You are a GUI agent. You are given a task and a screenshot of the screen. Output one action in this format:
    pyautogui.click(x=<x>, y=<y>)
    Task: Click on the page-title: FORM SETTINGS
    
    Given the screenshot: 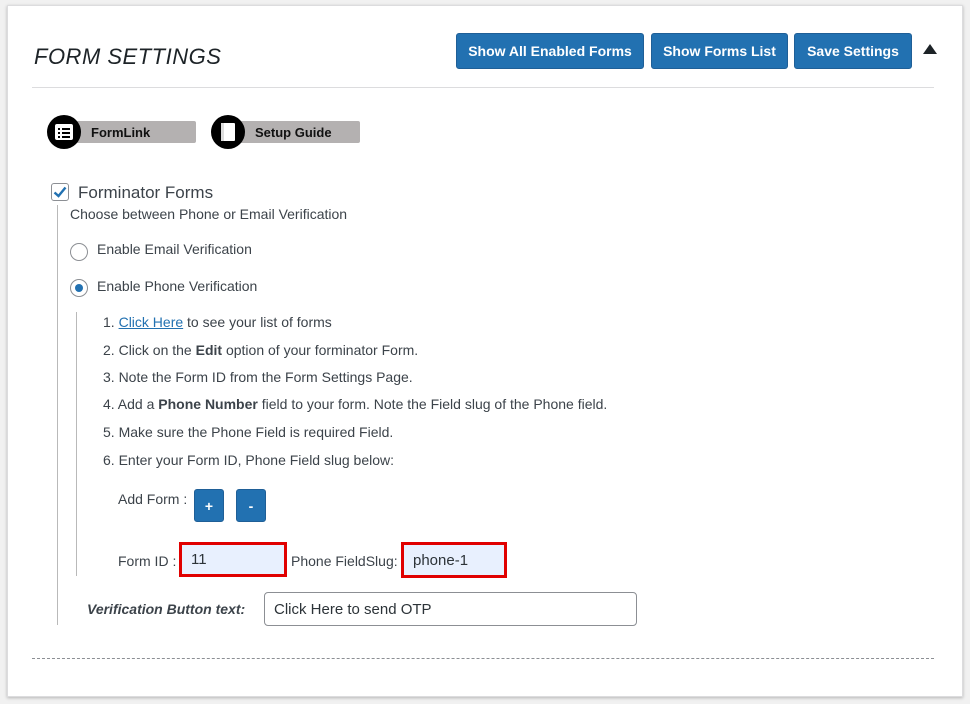 What is the action you would take?
    pyautogui.click(x=128, y=56)
    